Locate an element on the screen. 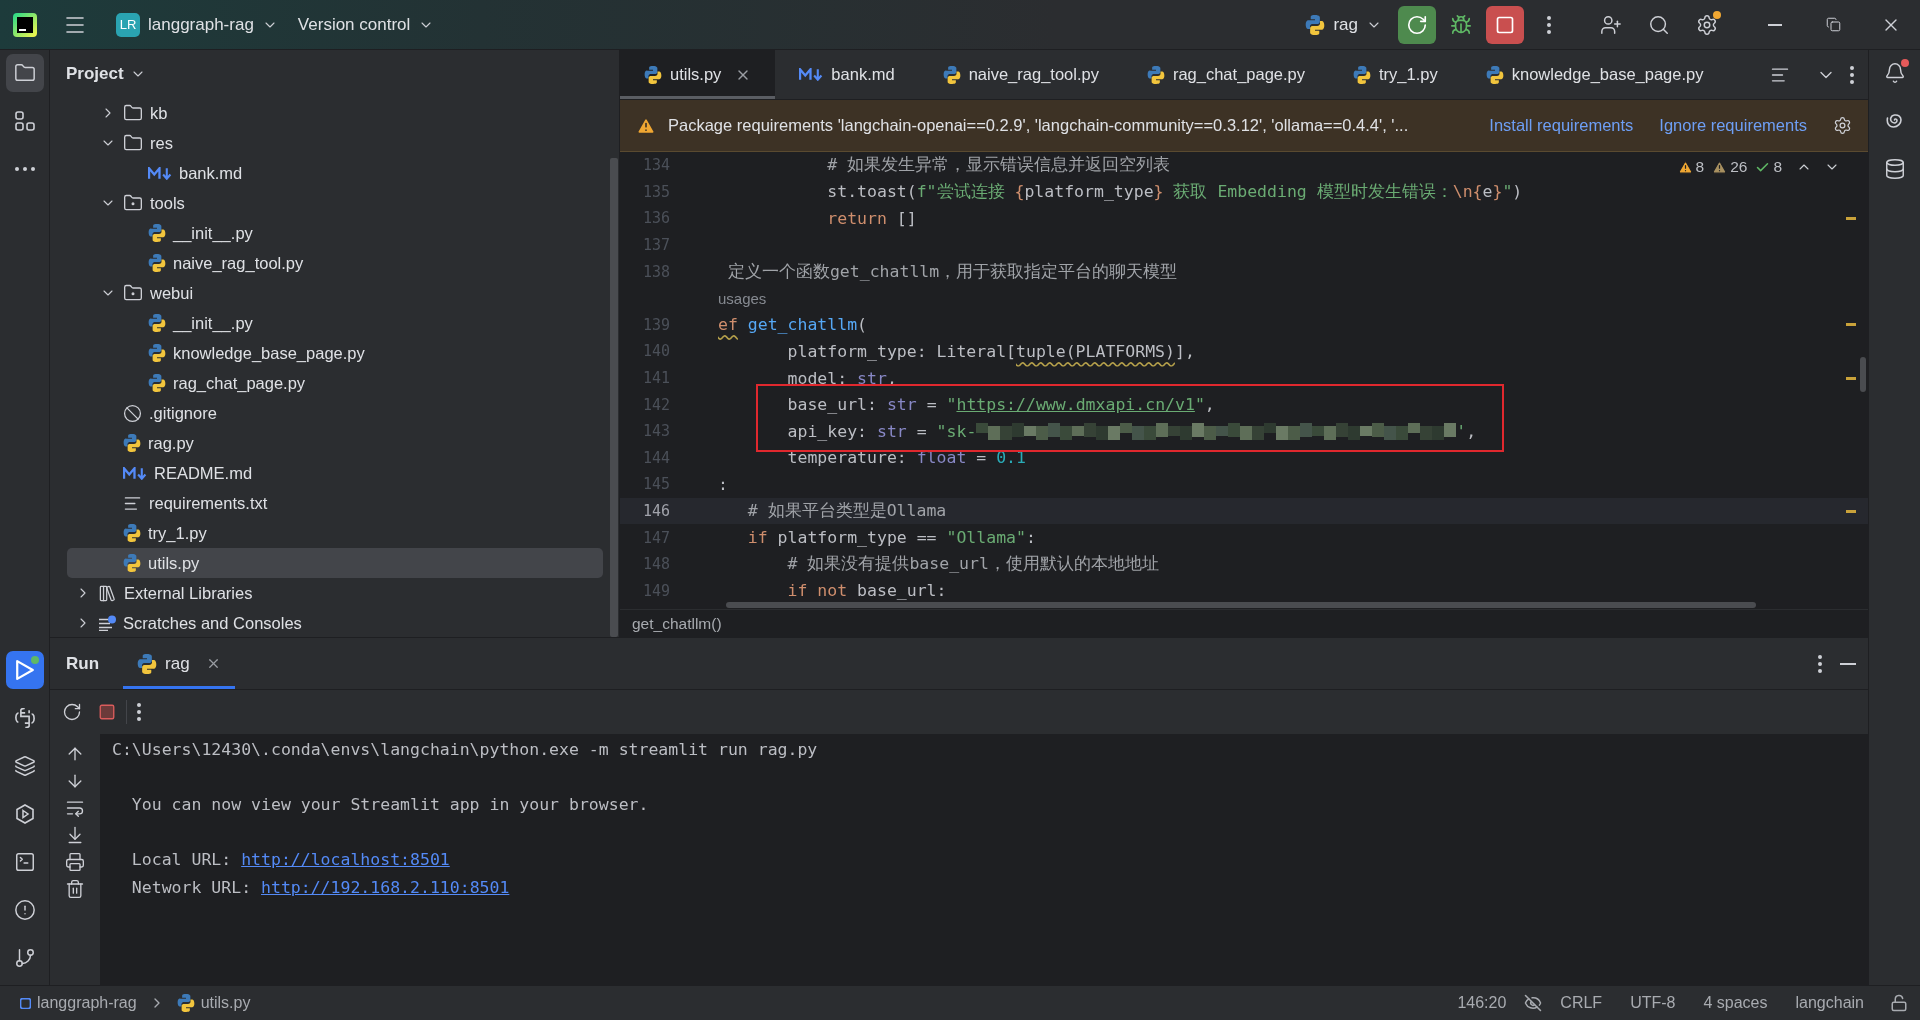  code-breadcrumb: get_chatllm() is located at coordinates (677, 623).